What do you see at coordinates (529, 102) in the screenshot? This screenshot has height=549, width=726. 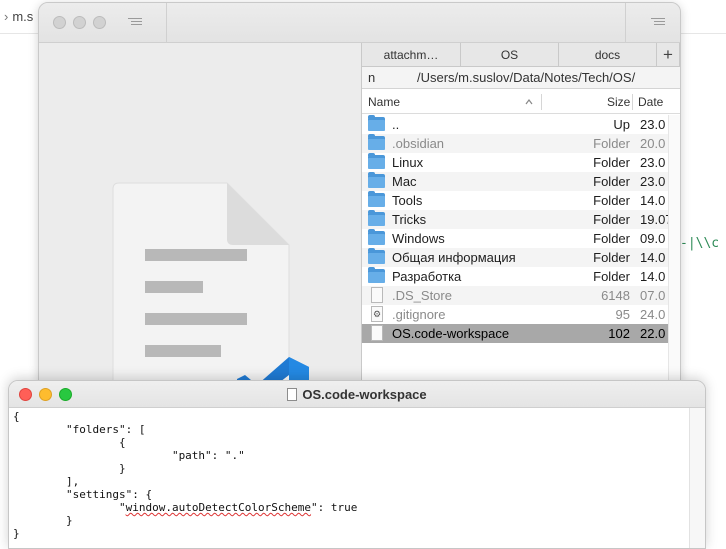 I see `sort-ascending-icon` at bounding box center [529, 102].